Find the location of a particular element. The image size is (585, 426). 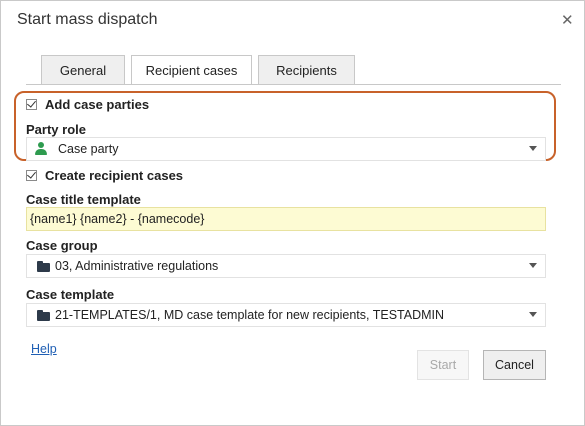

close-icon: ✕ is located at coordinates (567, 20).